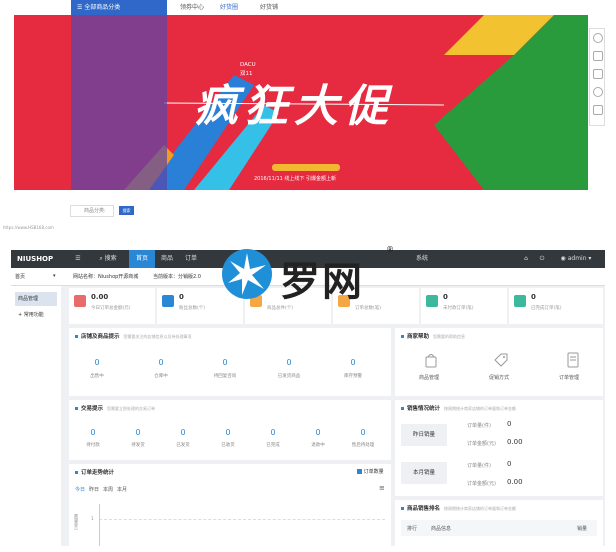  I want to click on chart-menu-icon: ≡, so click(382, 488).